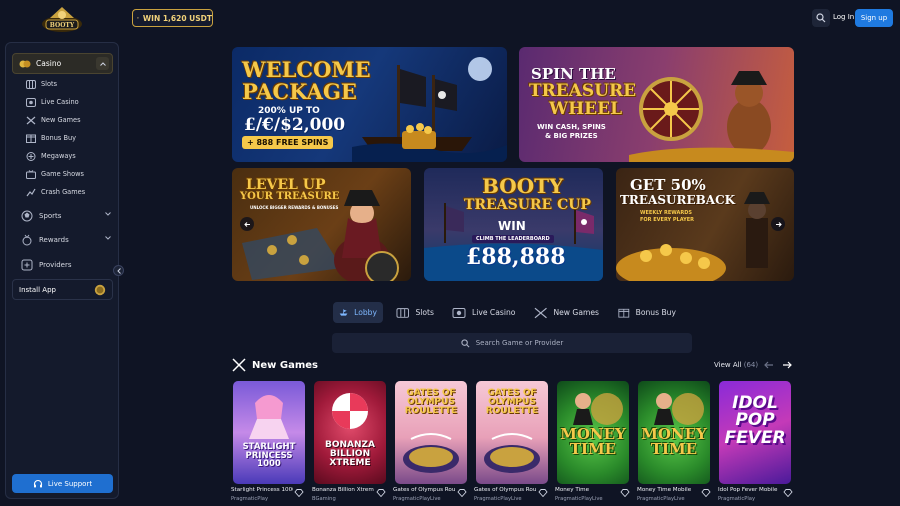 This screenshot has width=900, height=506. I want to click on arrow-right-icon, so click(787, 365).